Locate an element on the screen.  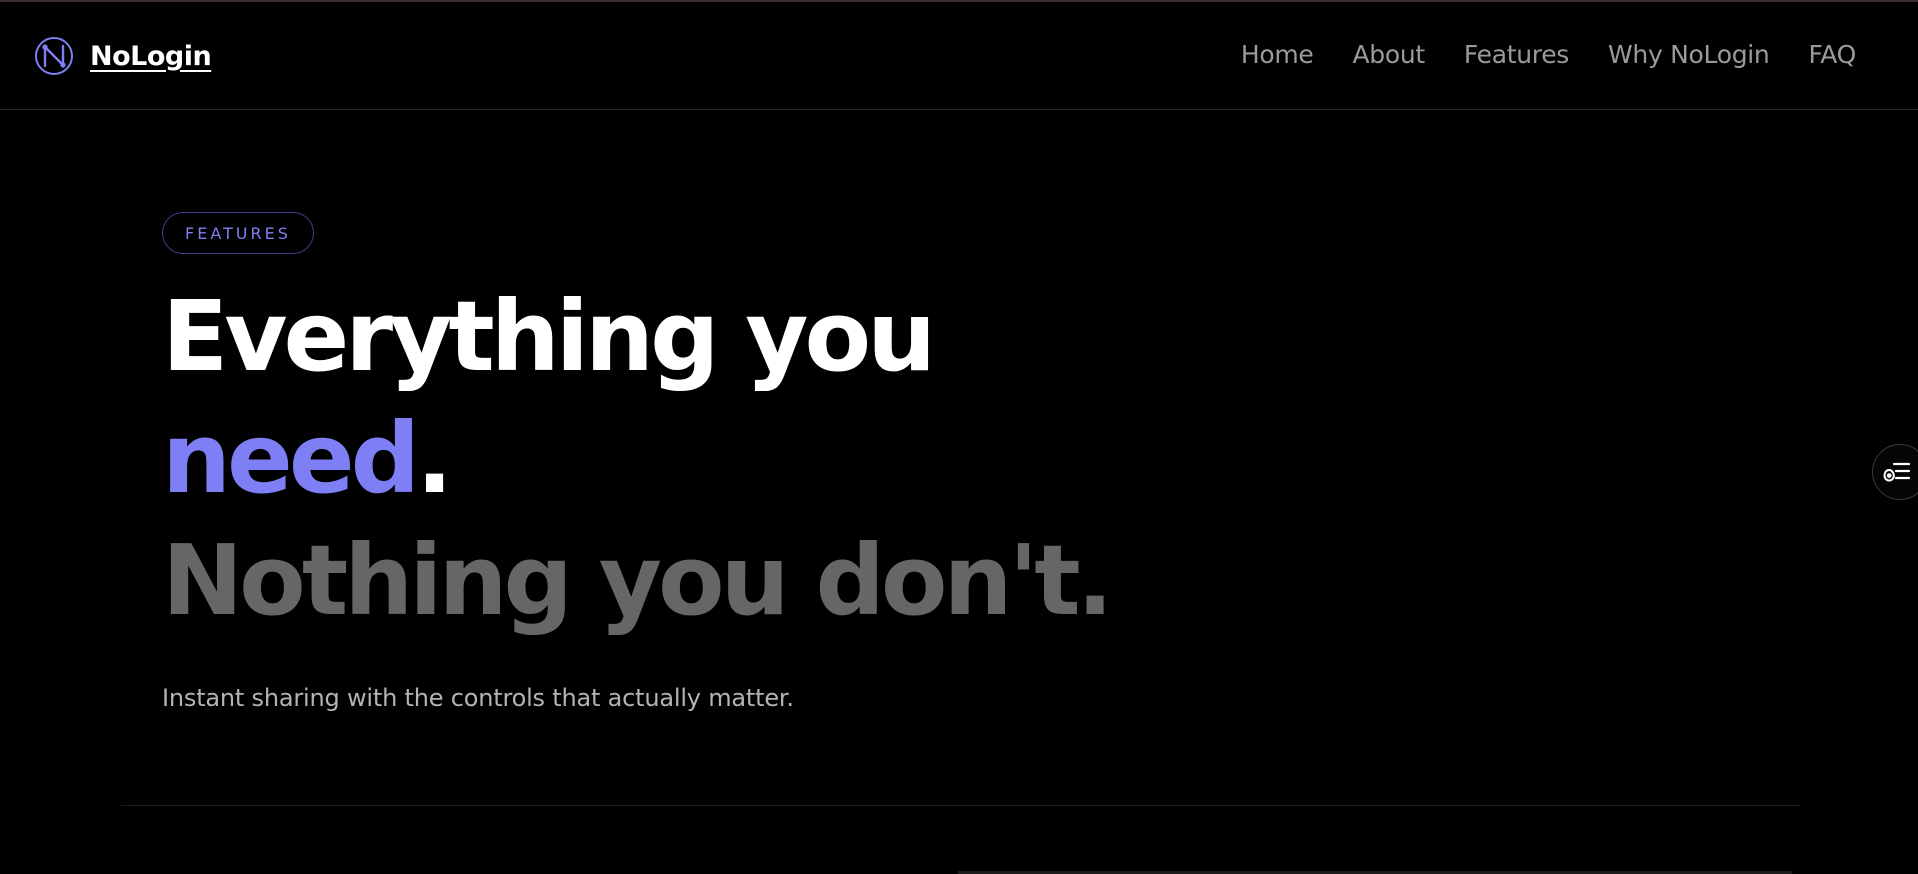
main-nav: Home About Features Why NoLogin FAQ is located at coordinates (1548, 54).